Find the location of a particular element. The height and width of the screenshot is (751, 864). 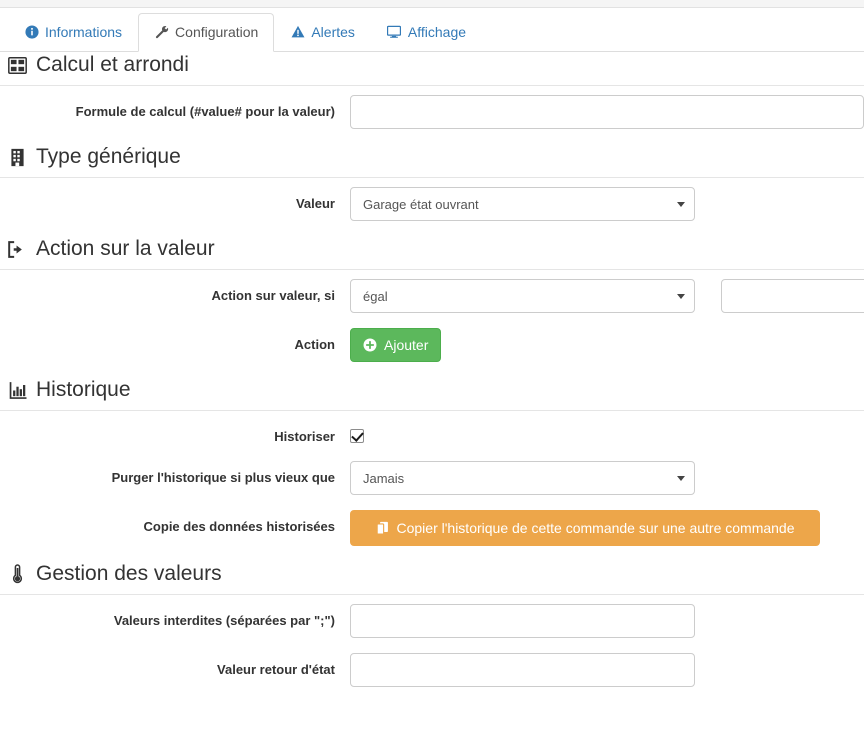

thermometer-icon is located at coordinates (17, 574).